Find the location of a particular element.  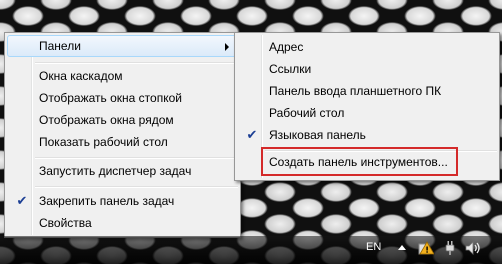

volume-icon is located at coordinates (473, 248).